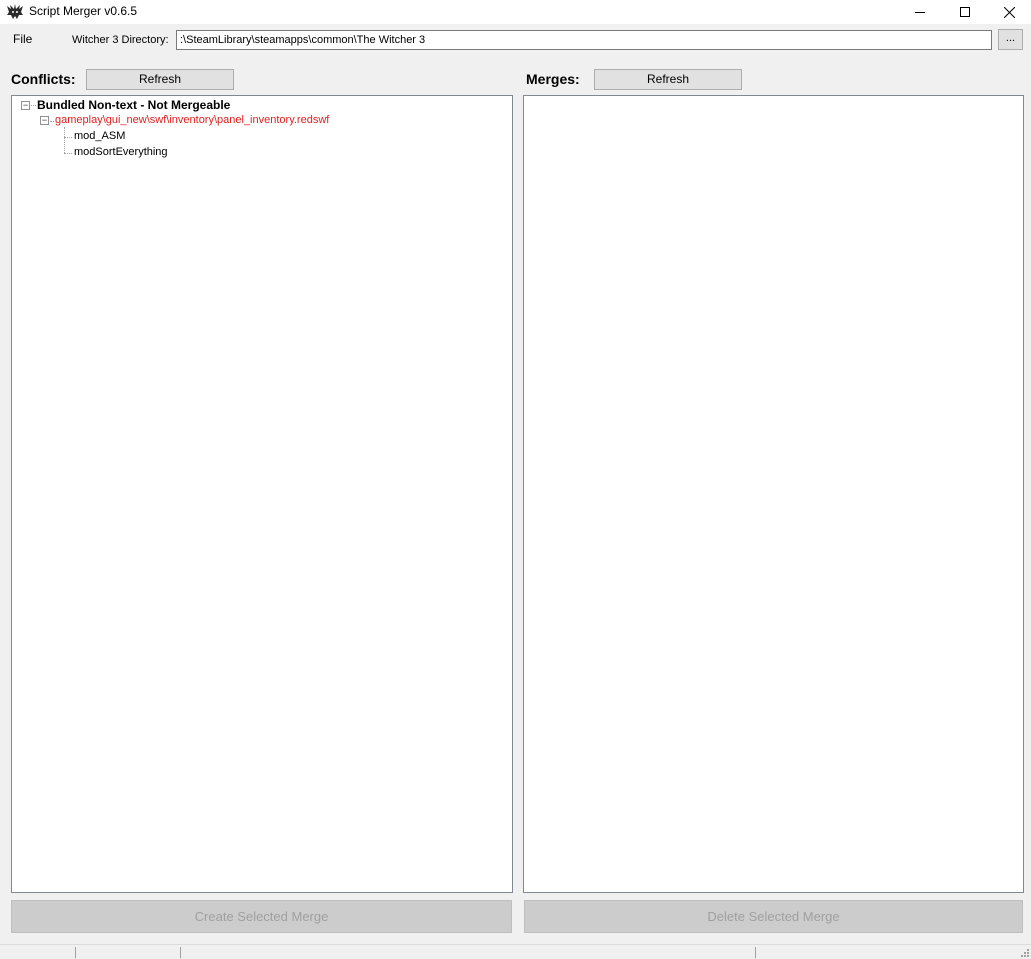 This screenshot has height=959, width=1031. What do you see at coordinates (515, 12) in the screenshot?
I see `title-bar: Script Merger v0.6.5` at bounding box center [515, 12].